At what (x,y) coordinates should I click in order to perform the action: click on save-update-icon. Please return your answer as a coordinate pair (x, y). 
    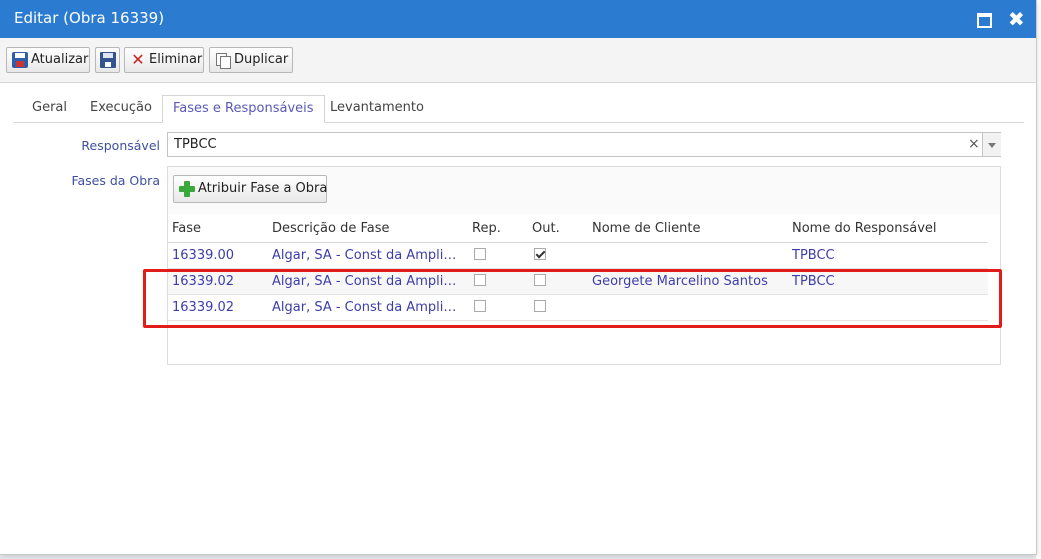
    Looking at the image, I should click on (20, 60).